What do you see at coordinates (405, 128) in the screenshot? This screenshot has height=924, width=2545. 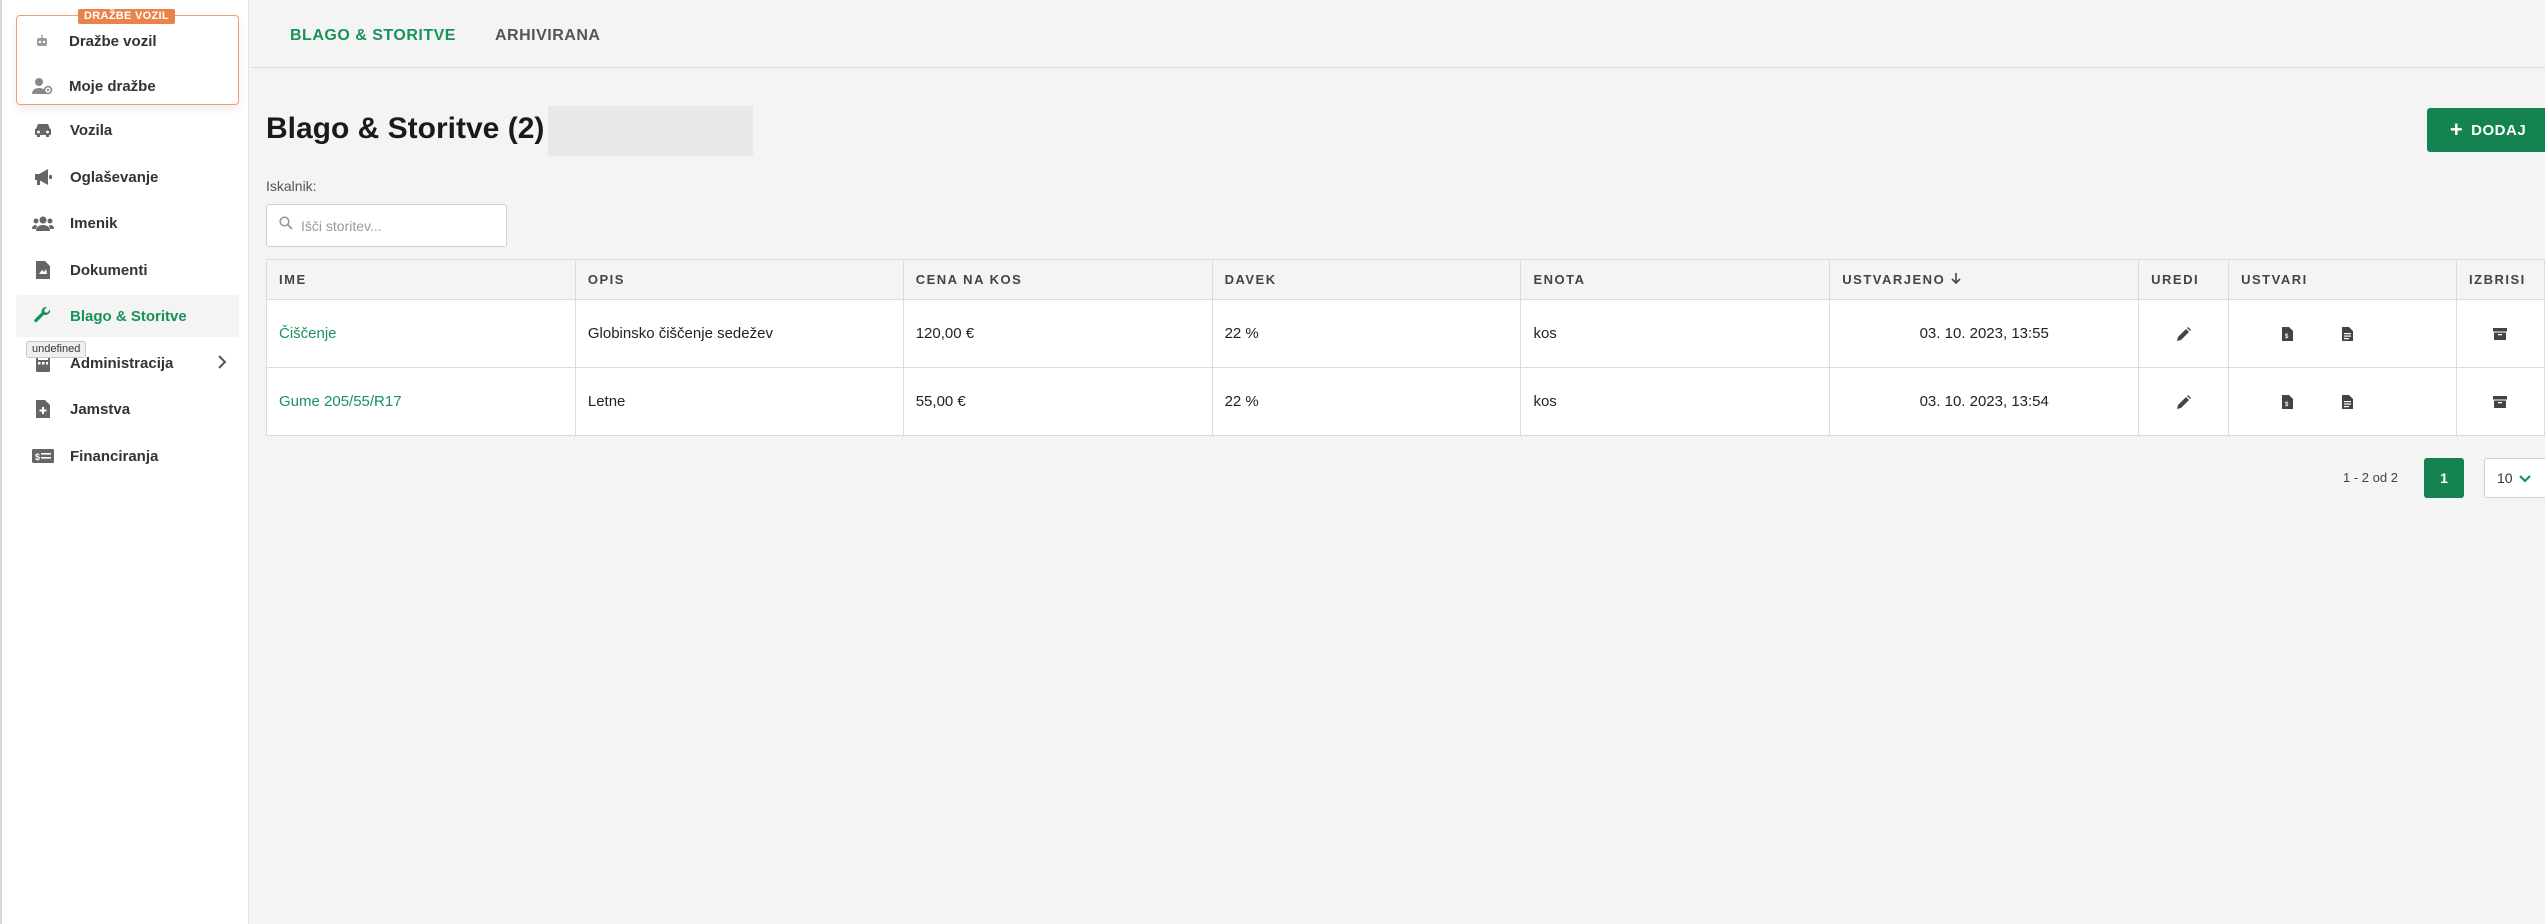 I see `page-title: Blago & Storitve (2)` at bounding box center [405, 128].